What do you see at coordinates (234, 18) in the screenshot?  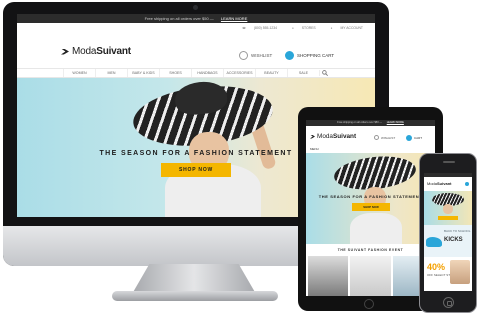 I see `learn-more-link: LEARN MORE` at bounding box center [234, 18].